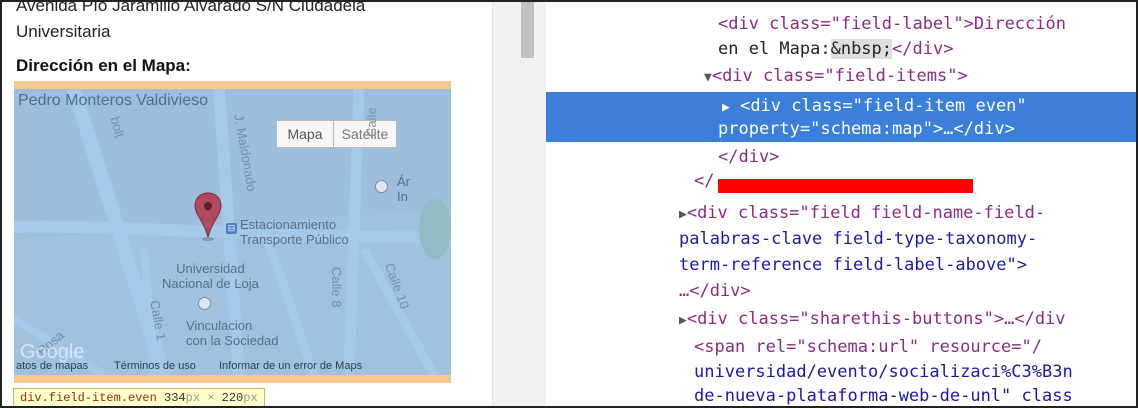 This screenshot has width=1138, height=408. What do you see at coordinates (519, 204) in the screenshot?
I see `page-scrollbar` at bounding box center [519, 204].